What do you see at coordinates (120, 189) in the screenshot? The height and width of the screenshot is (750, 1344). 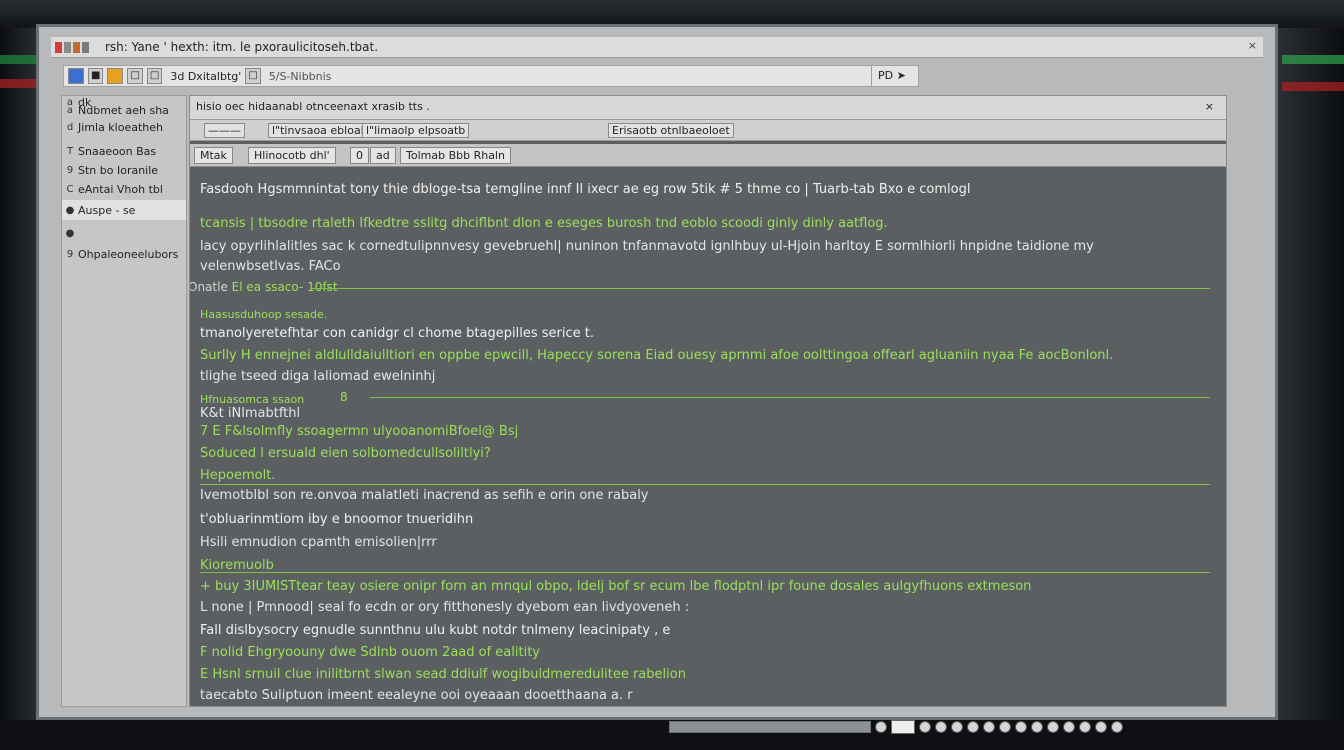 I see `sidebar-item-label: eAntai Vhoh tbl` at bounding box center [120, 189].